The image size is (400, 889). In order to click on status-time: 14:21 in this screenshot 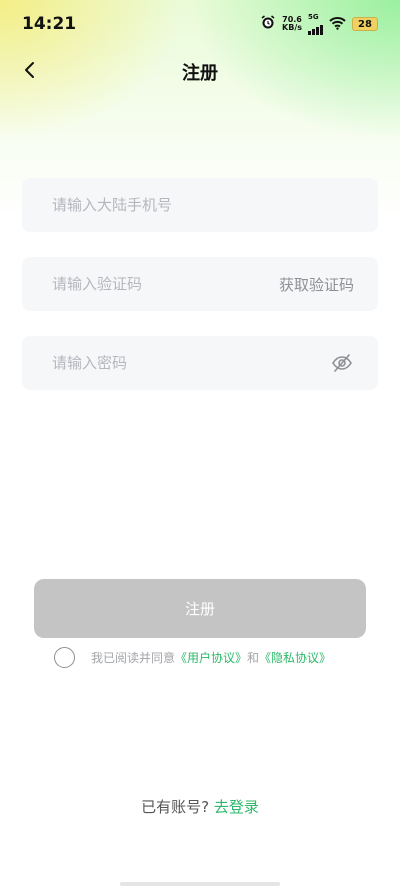, I will do `click(49, 24)`.